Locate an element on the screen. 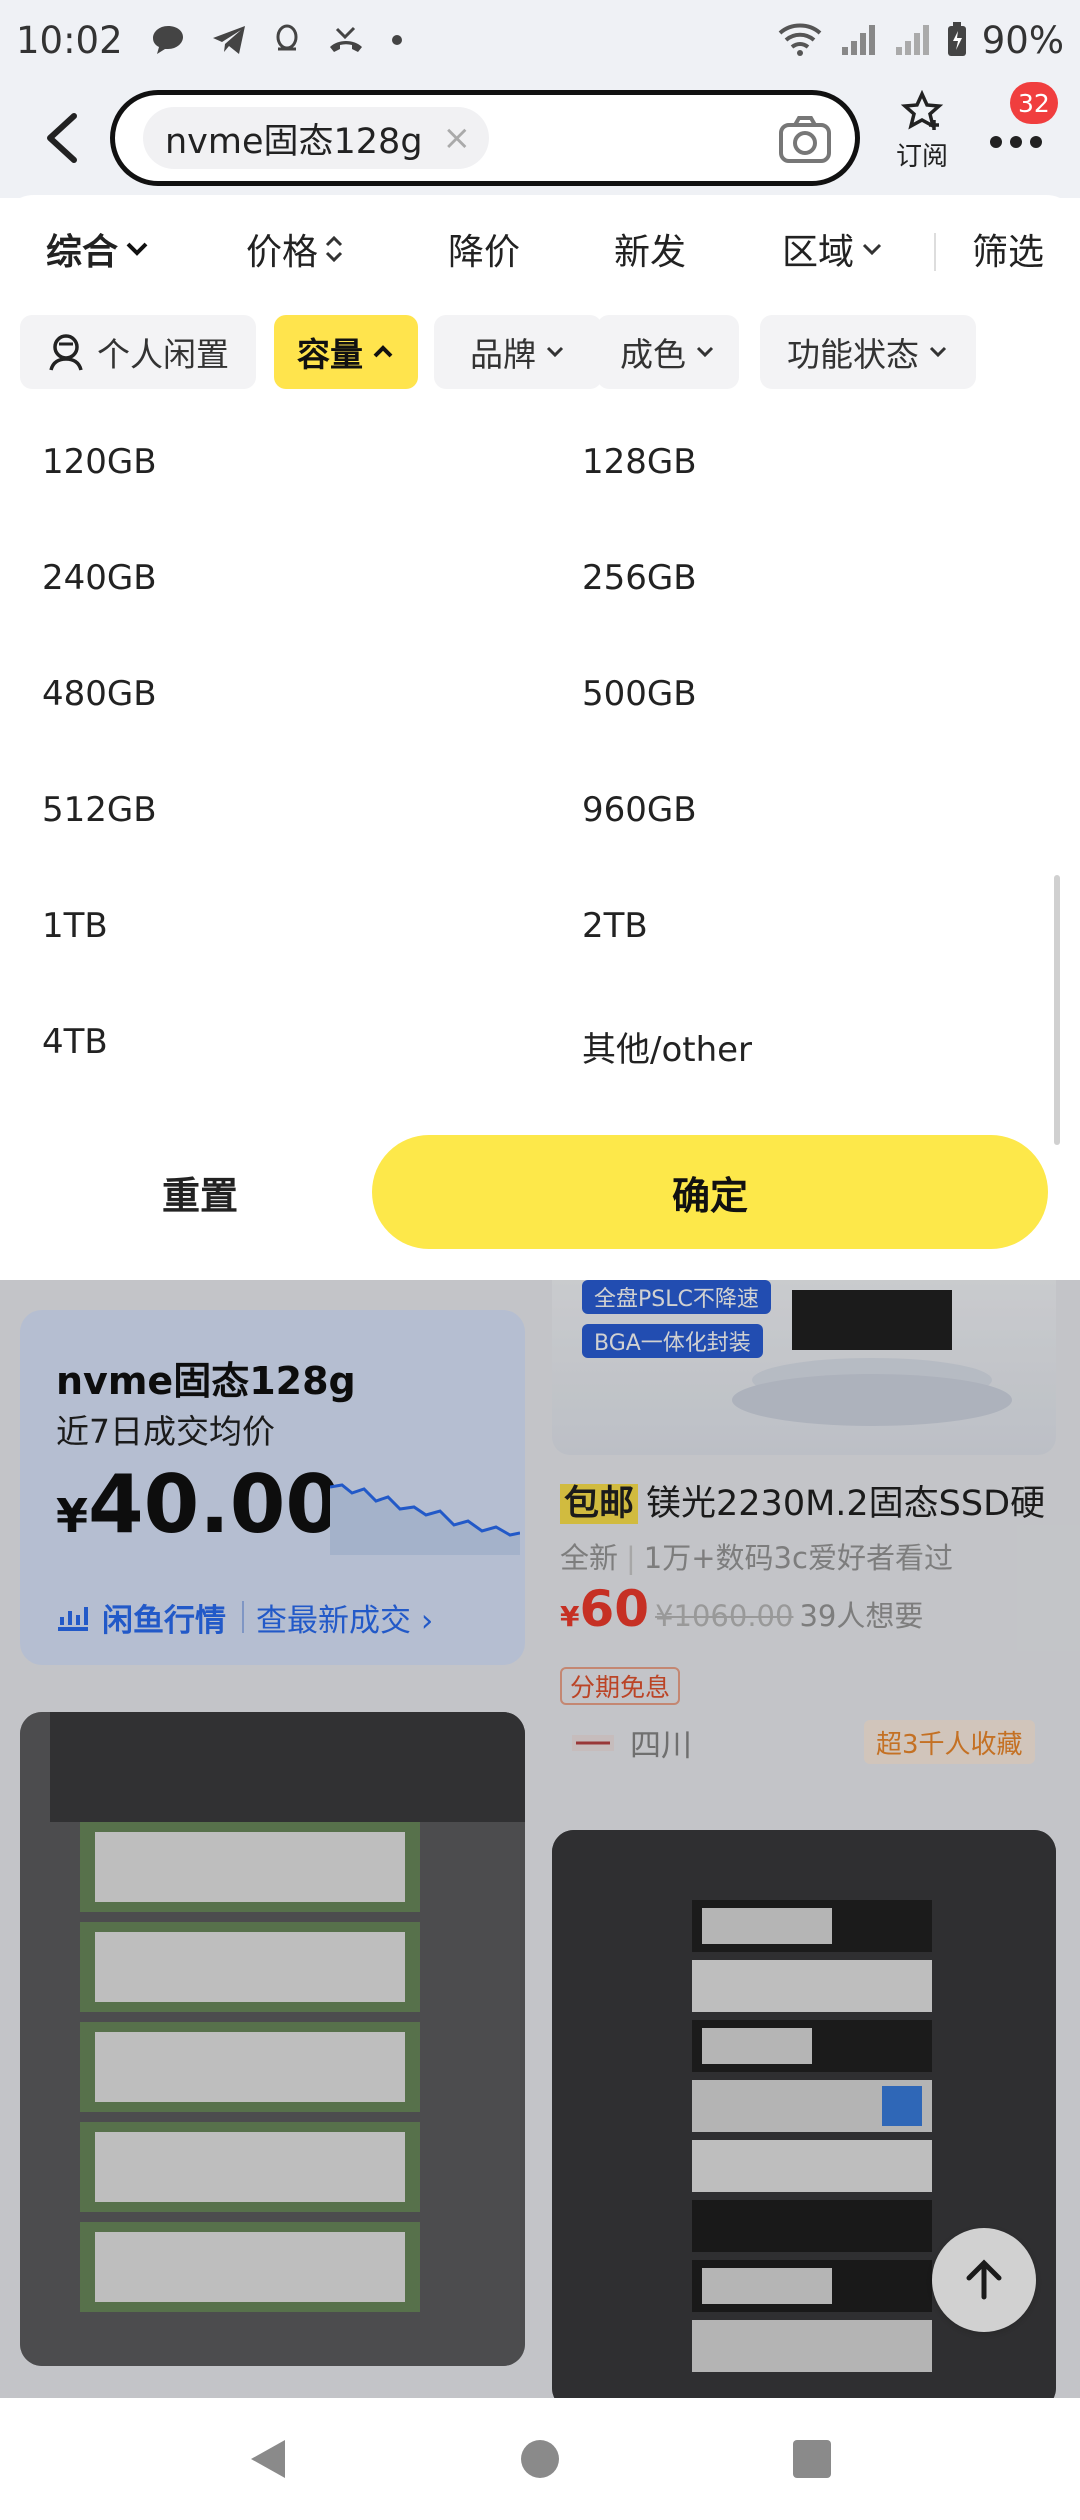  confirm-button: 确定 is located at coordinates (710, 1192).